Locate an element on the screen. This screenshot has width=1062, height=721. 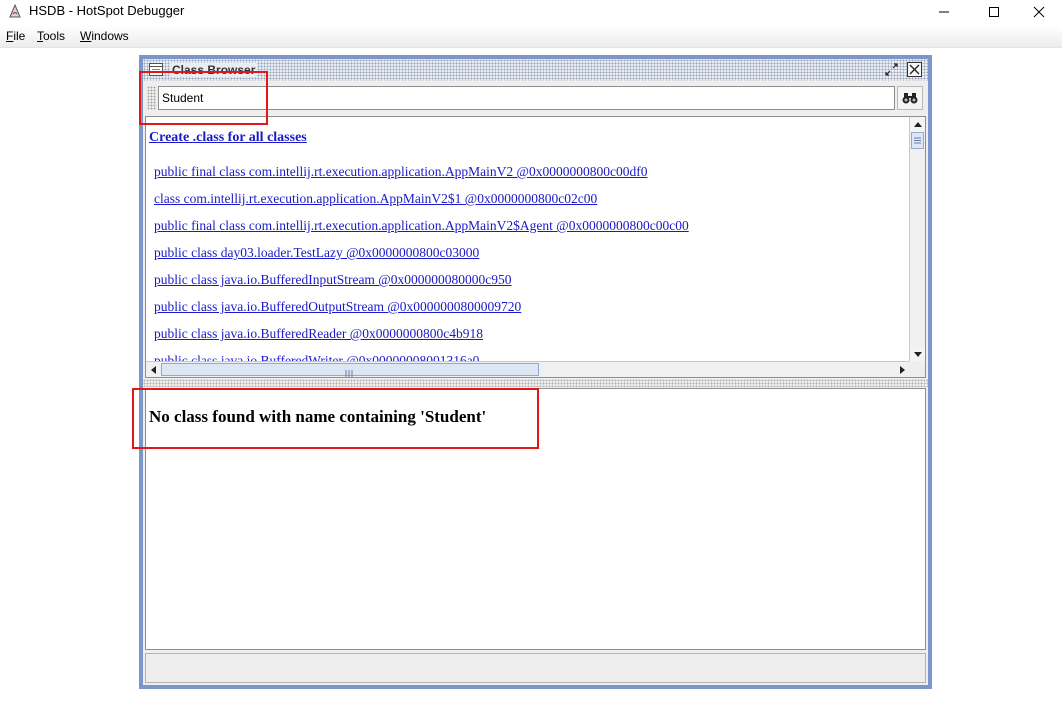
scroll-up-button is located at coordinates (917, 124).